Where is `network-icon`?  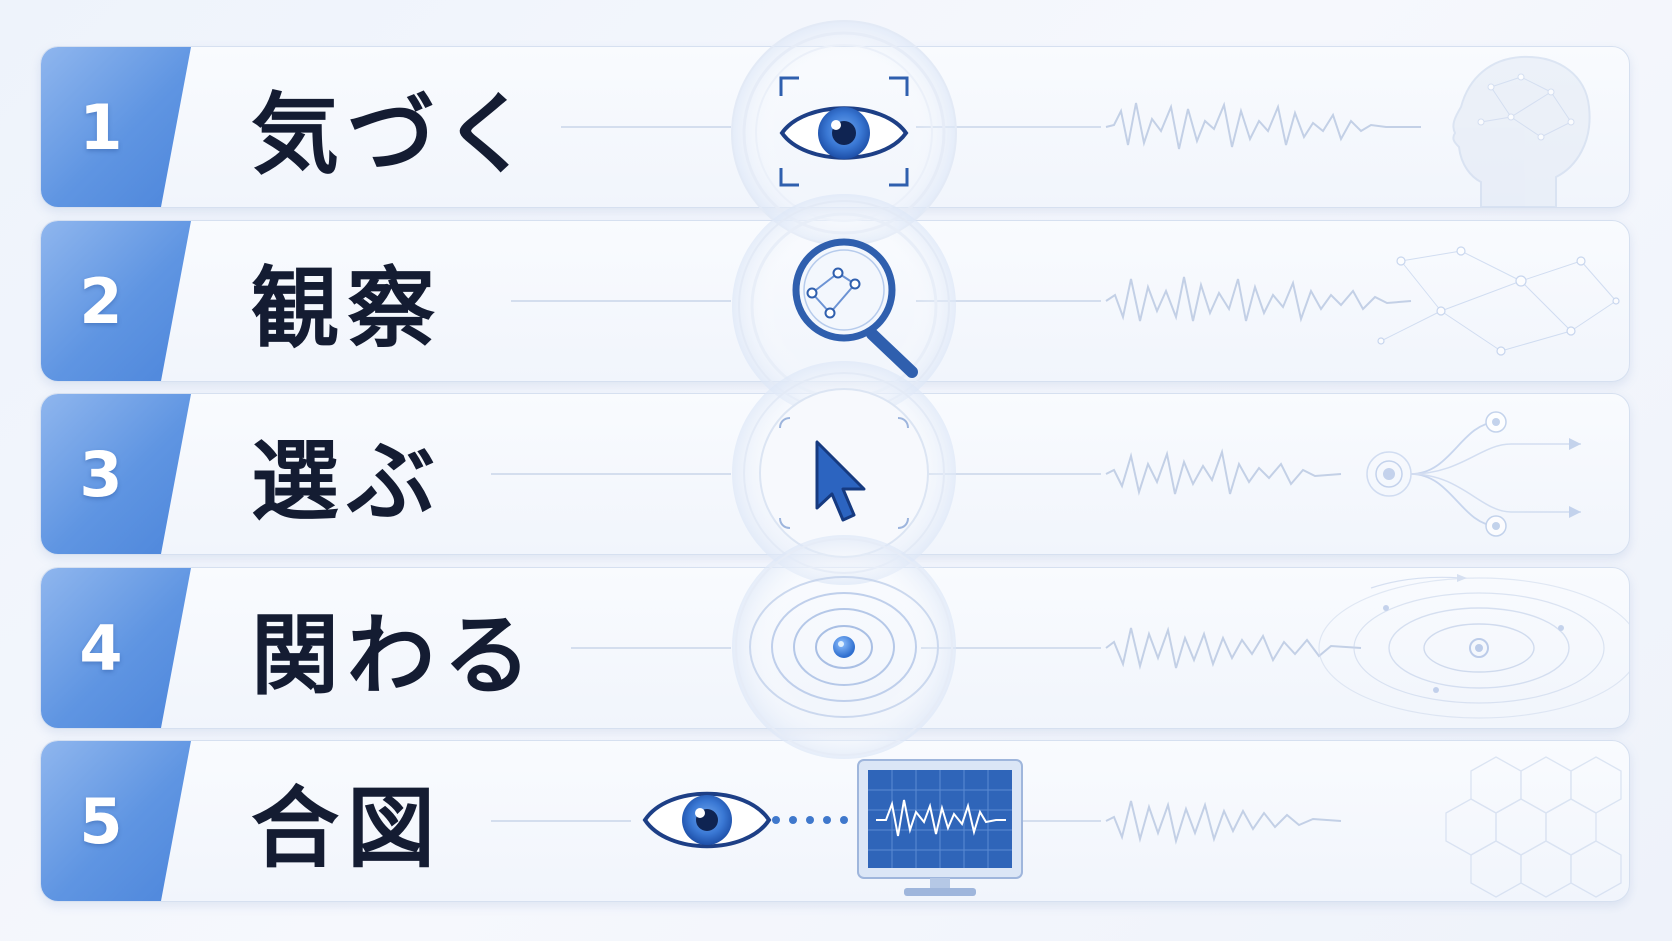 network-icon is located at coordinates (1498, 301).